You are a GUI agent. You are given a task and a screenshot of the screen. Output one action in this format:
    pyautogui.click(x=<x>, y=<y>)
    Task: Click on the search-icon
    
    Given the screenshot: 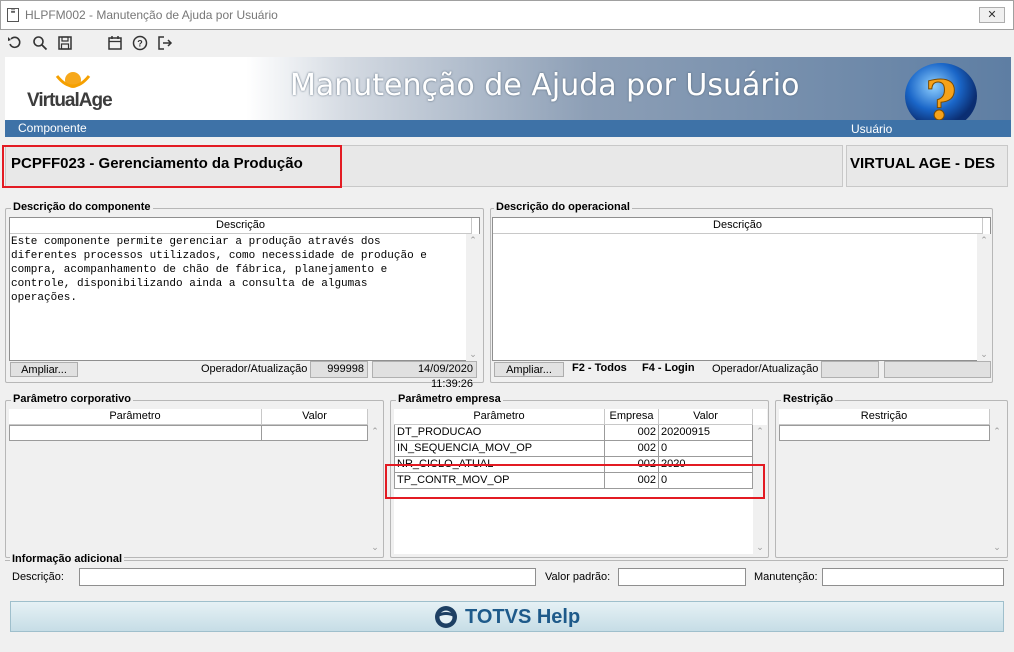 What is the action you would take?
    pyautogui.click(x=40, y=43)
    